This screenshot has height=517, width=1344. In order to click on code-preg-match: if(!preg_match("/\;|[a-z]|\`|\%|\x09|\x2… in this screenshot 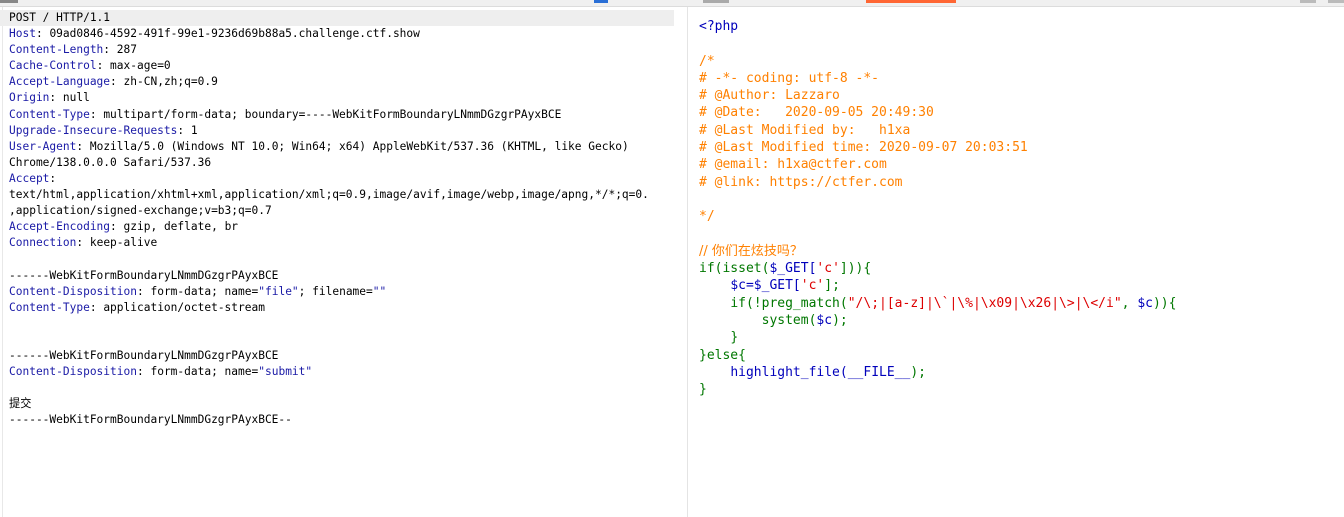, I will do `click(953, 303)`.